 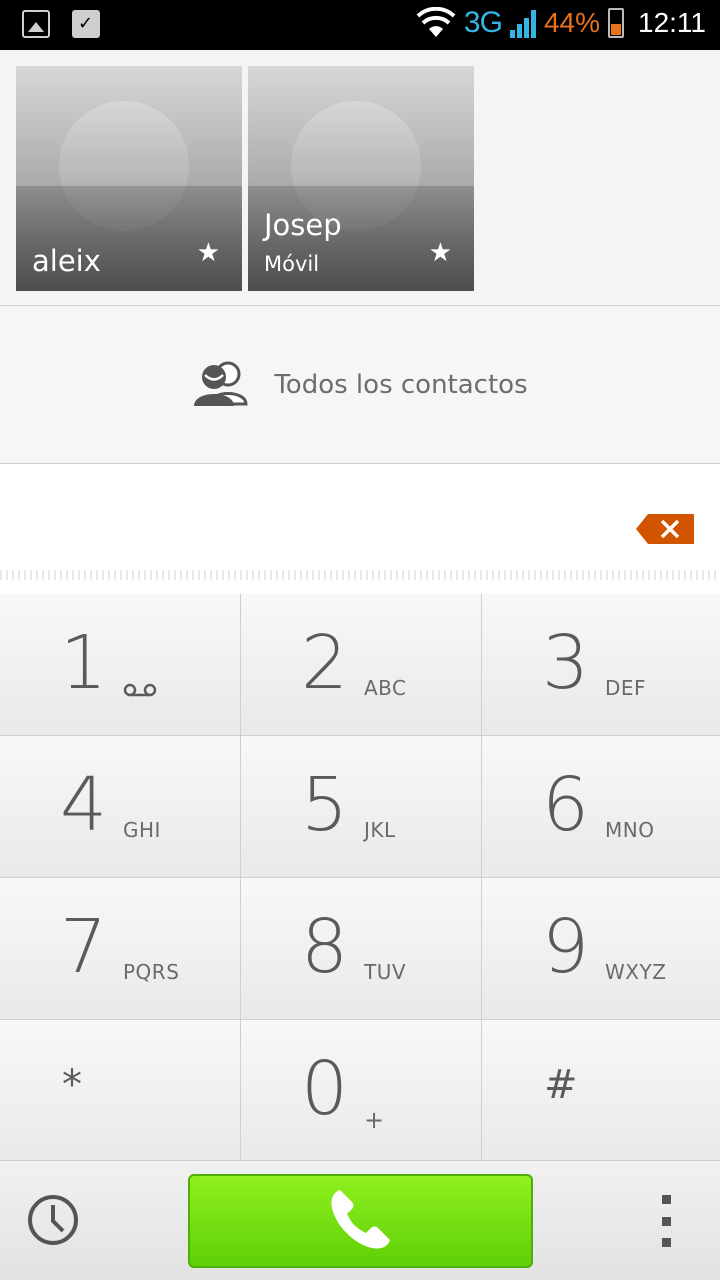 I want to click on digits-area, so click(x=360, y=529).